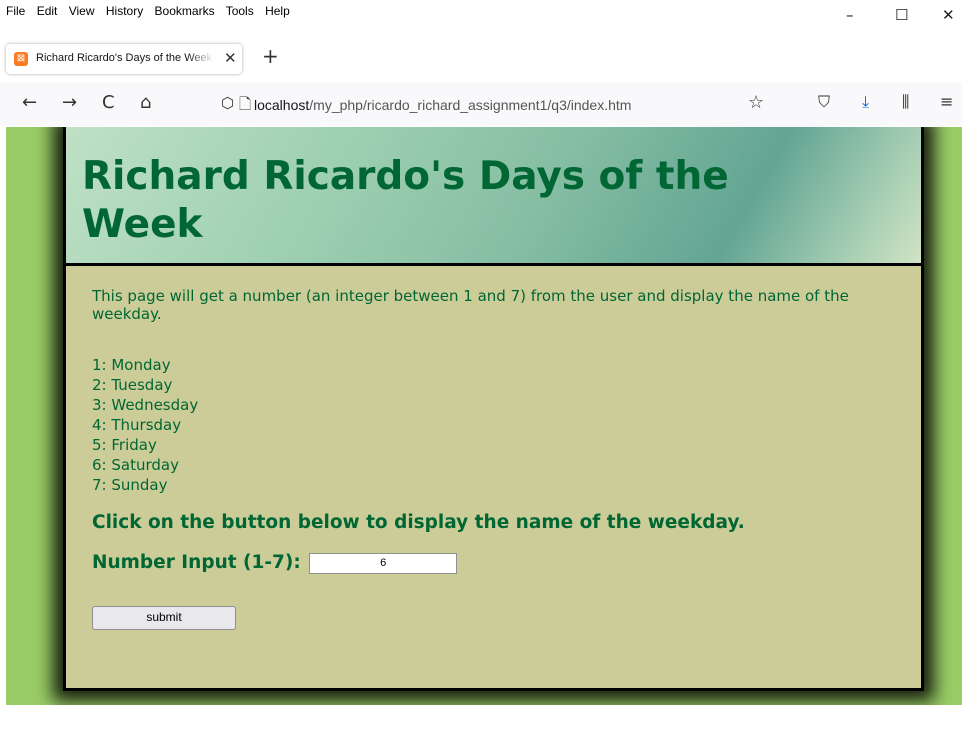 This screenshot has width=962, height=732. I want to click on back-icon: ←, so click(29, 102).